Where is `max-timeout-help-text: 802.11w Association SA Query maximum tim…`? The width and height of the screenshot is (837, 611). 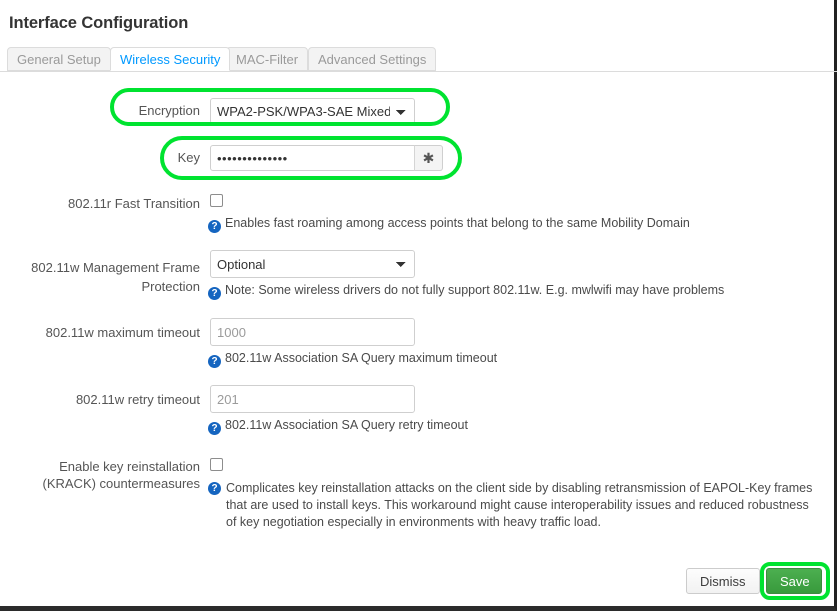 max-timeout-help-text: 802.11w Association SA Query maximum tim… is located at coordinates (361, 358).